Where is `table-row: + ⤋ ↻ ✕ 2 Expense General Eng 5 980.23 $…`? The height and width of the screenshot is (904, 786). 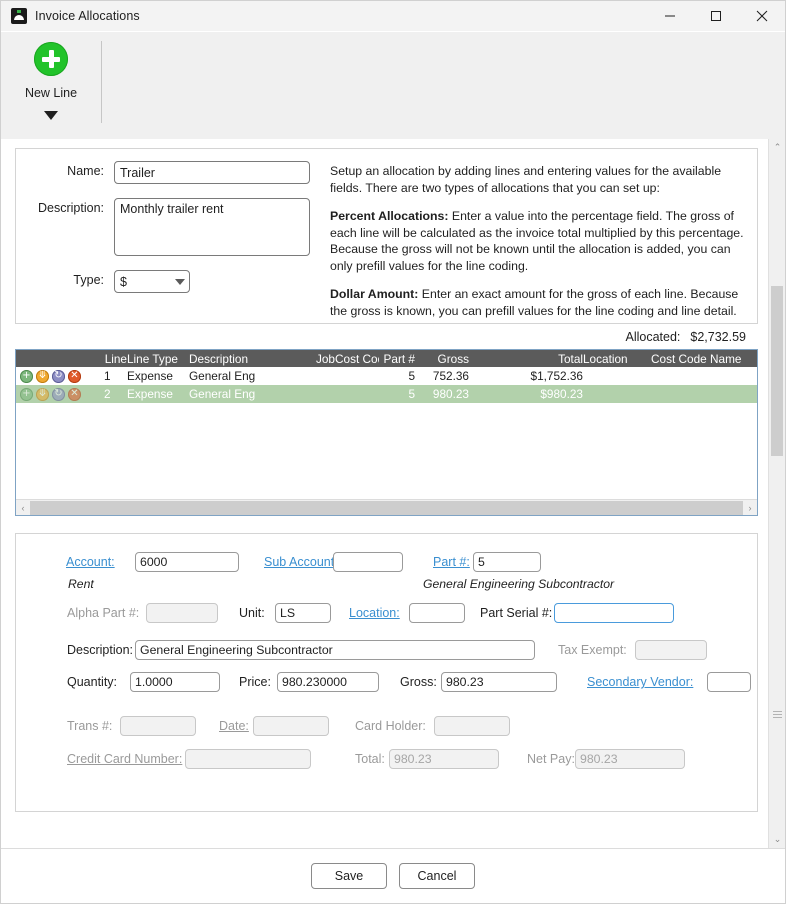
table-row: + ⤋ ↻ ✕ 2 Expense General Eng 5 980.23 $… is located at coordinates (386, 394).